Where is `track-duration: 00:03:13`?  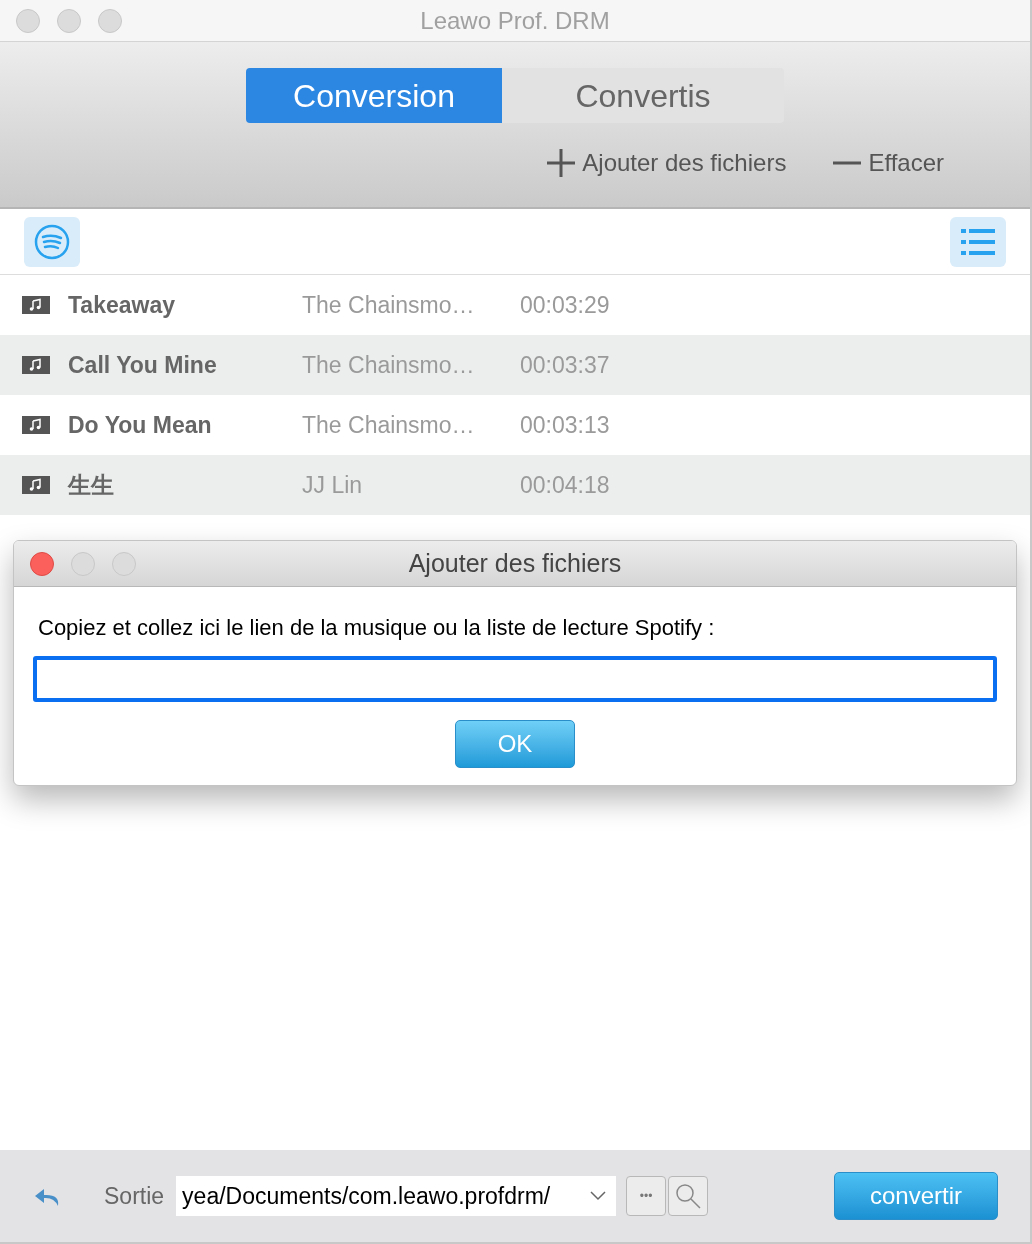
track-duration: 00:03:13 is located at coordinates (565, 425).